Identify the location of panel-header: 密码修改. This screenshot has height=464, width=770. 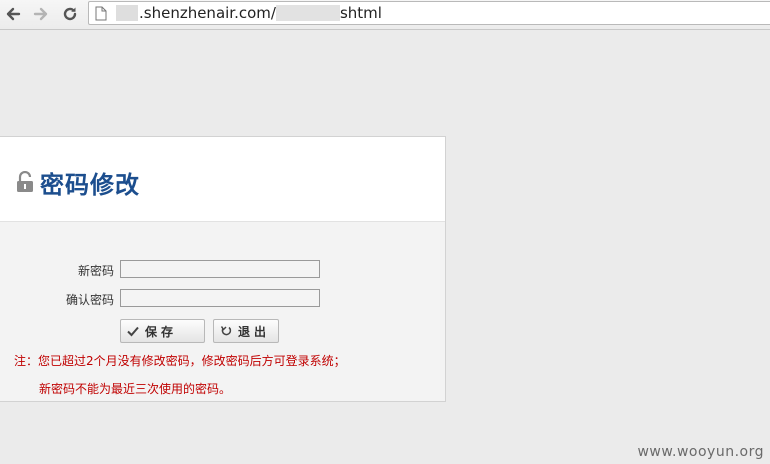
(222, 179).